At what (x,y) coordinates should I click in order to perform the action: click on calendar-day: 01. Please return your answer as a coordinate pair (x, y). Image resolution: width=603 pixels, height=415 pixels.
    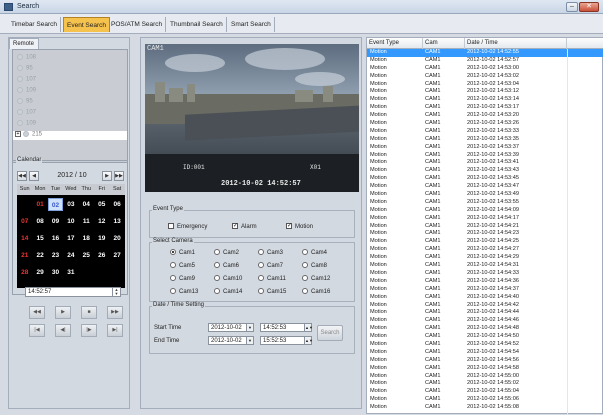
    Looking at the image, I should click on (39, 204).